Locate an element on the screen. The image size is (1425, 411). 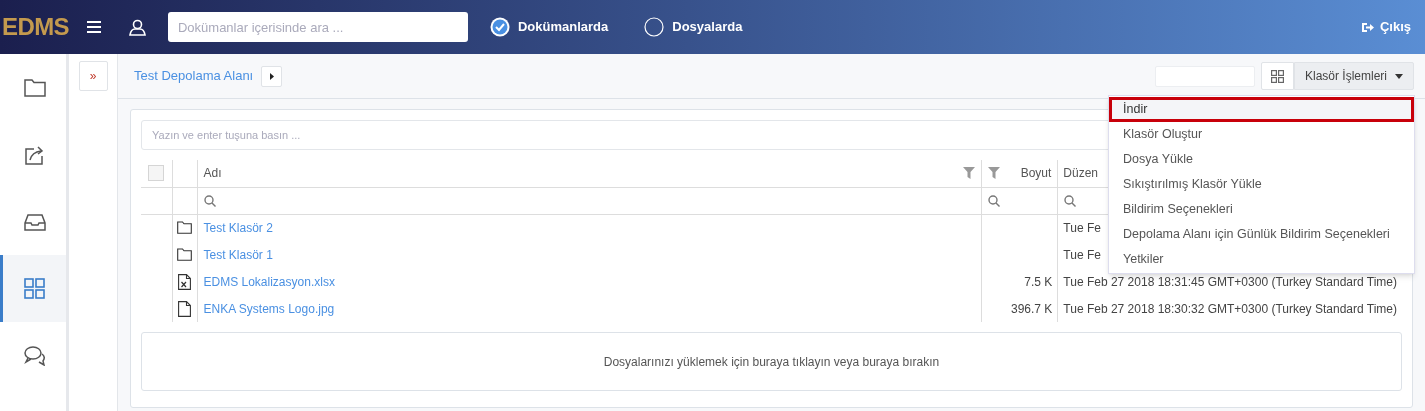
menu-item: Sıkıştırılmış Klasör Yükle is located at coordinates (1261, 184).